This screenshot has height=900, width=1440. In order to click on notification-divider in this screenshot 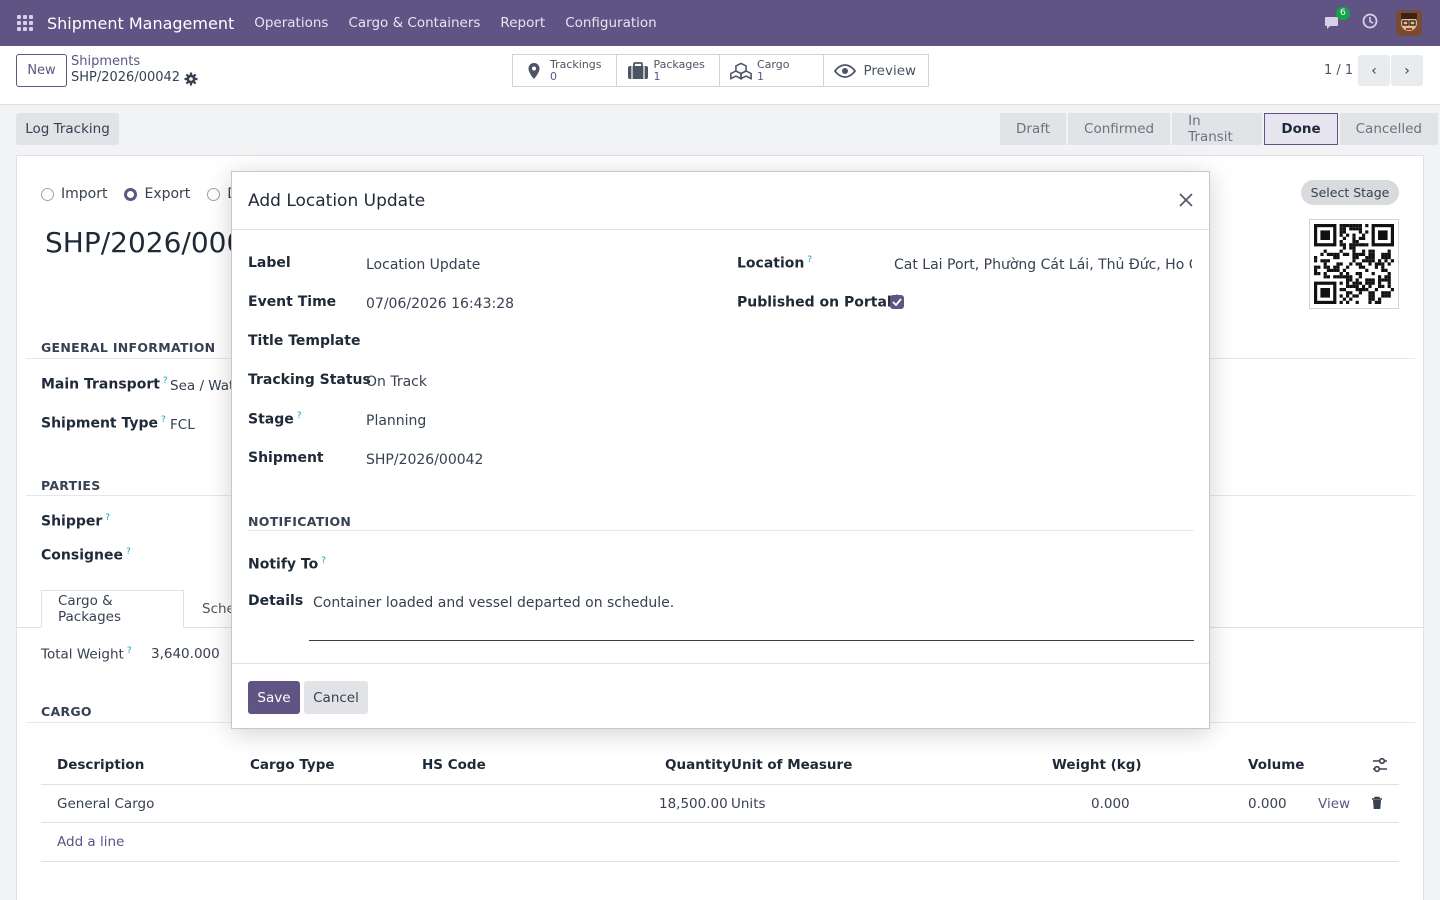, I will do `click(721, 530)`.